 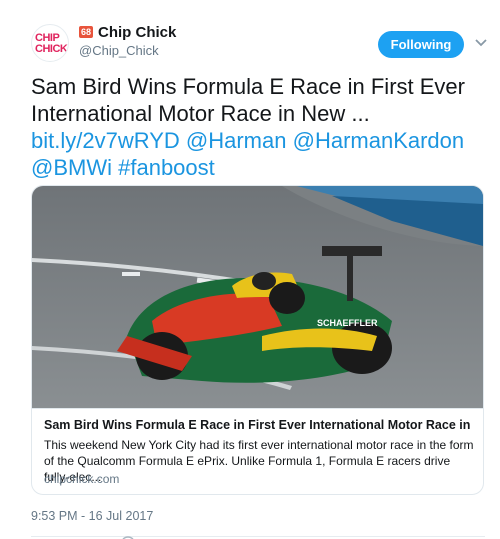 I want to click on display-name-row: 68 Chip Chick, so click(x=127, y=32).